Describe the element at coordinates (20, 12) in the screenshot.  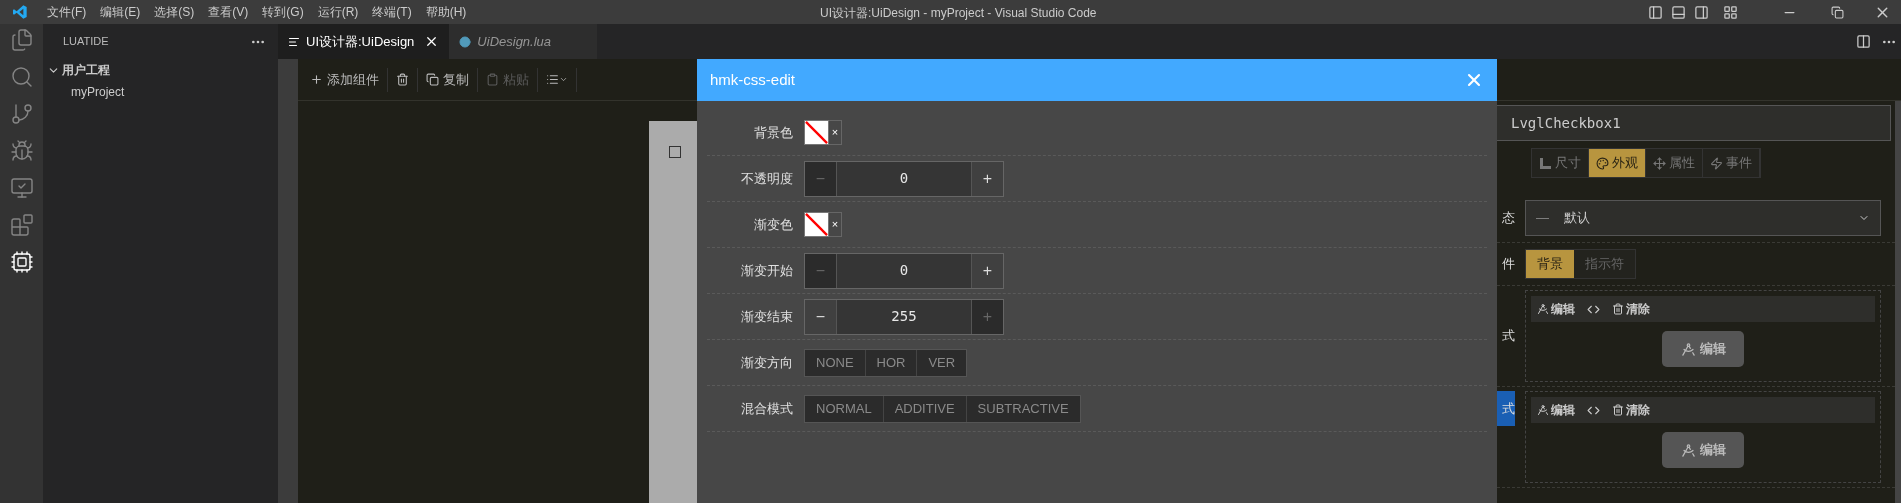
I see `app-logo-icon` at that location.